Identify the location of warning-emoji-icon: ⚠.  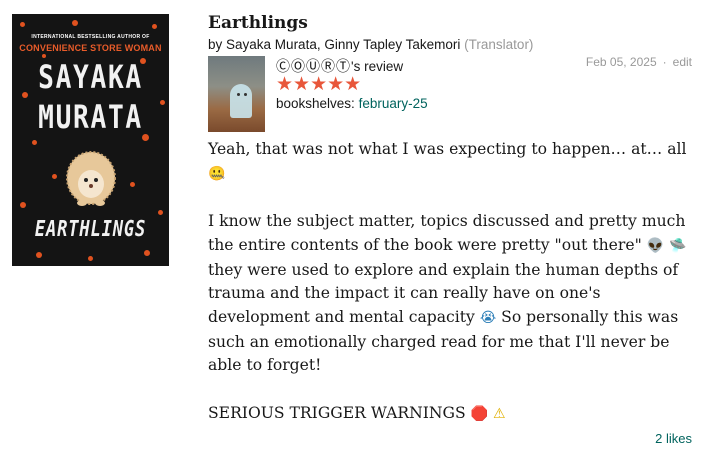
(499, 413).